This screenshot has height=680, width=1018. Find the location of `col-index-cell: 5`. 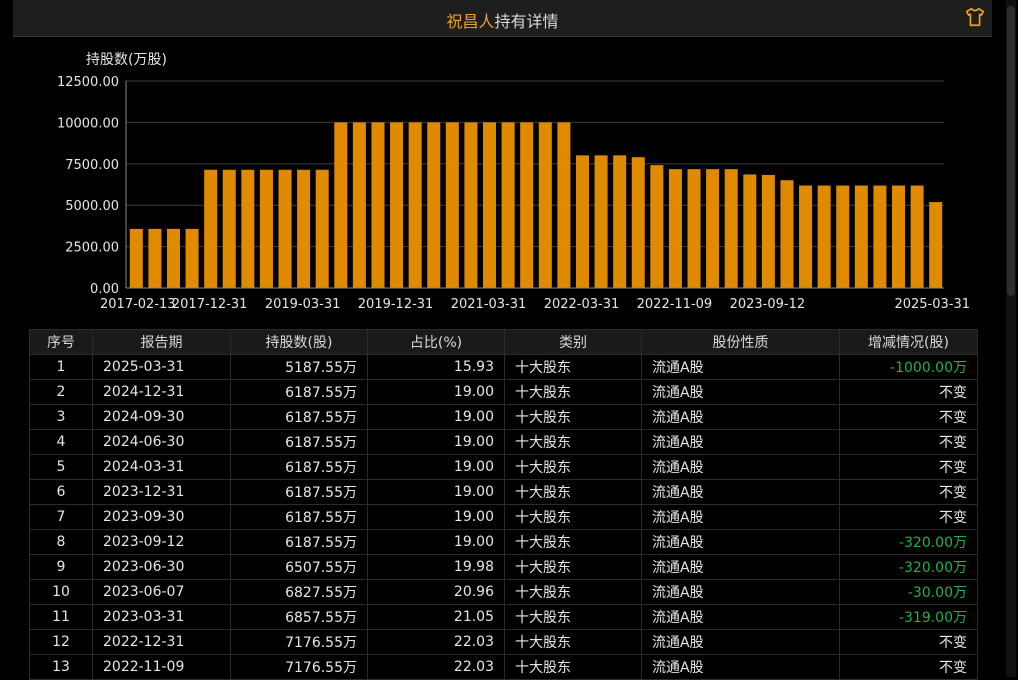

col-index-cell: 5 is located at coordinates (61, 467).